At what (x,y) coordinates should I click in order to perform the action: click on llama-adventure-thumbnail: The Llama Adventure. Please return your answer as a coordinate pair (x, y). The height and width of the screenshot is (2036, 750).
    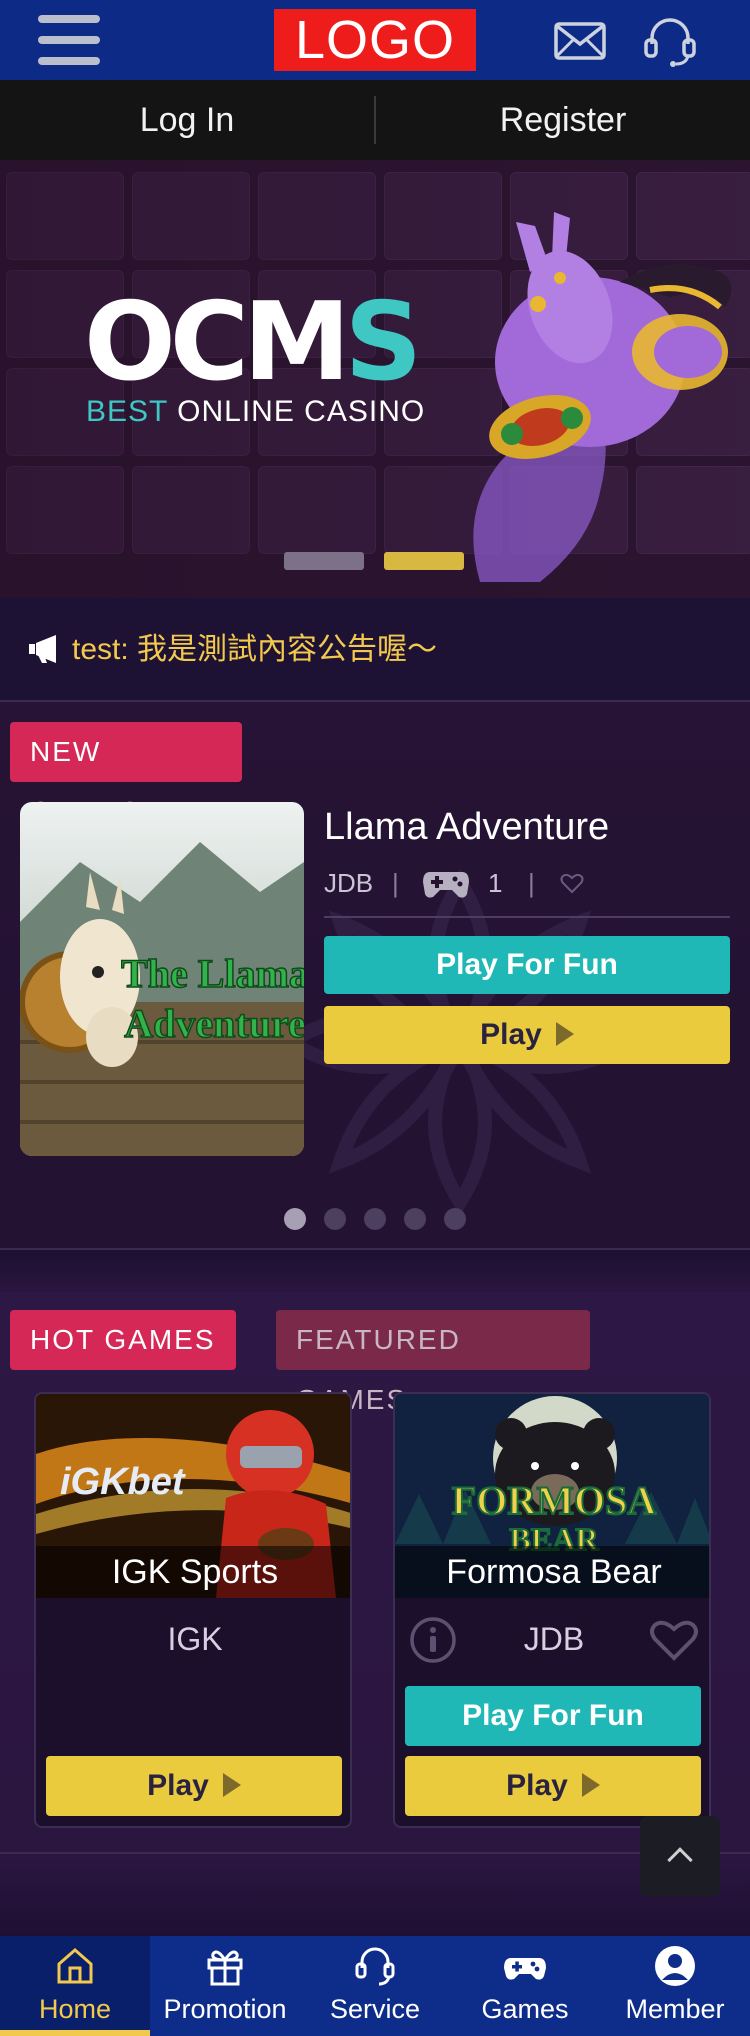
    Looking at the image, I should click on (162, 979).